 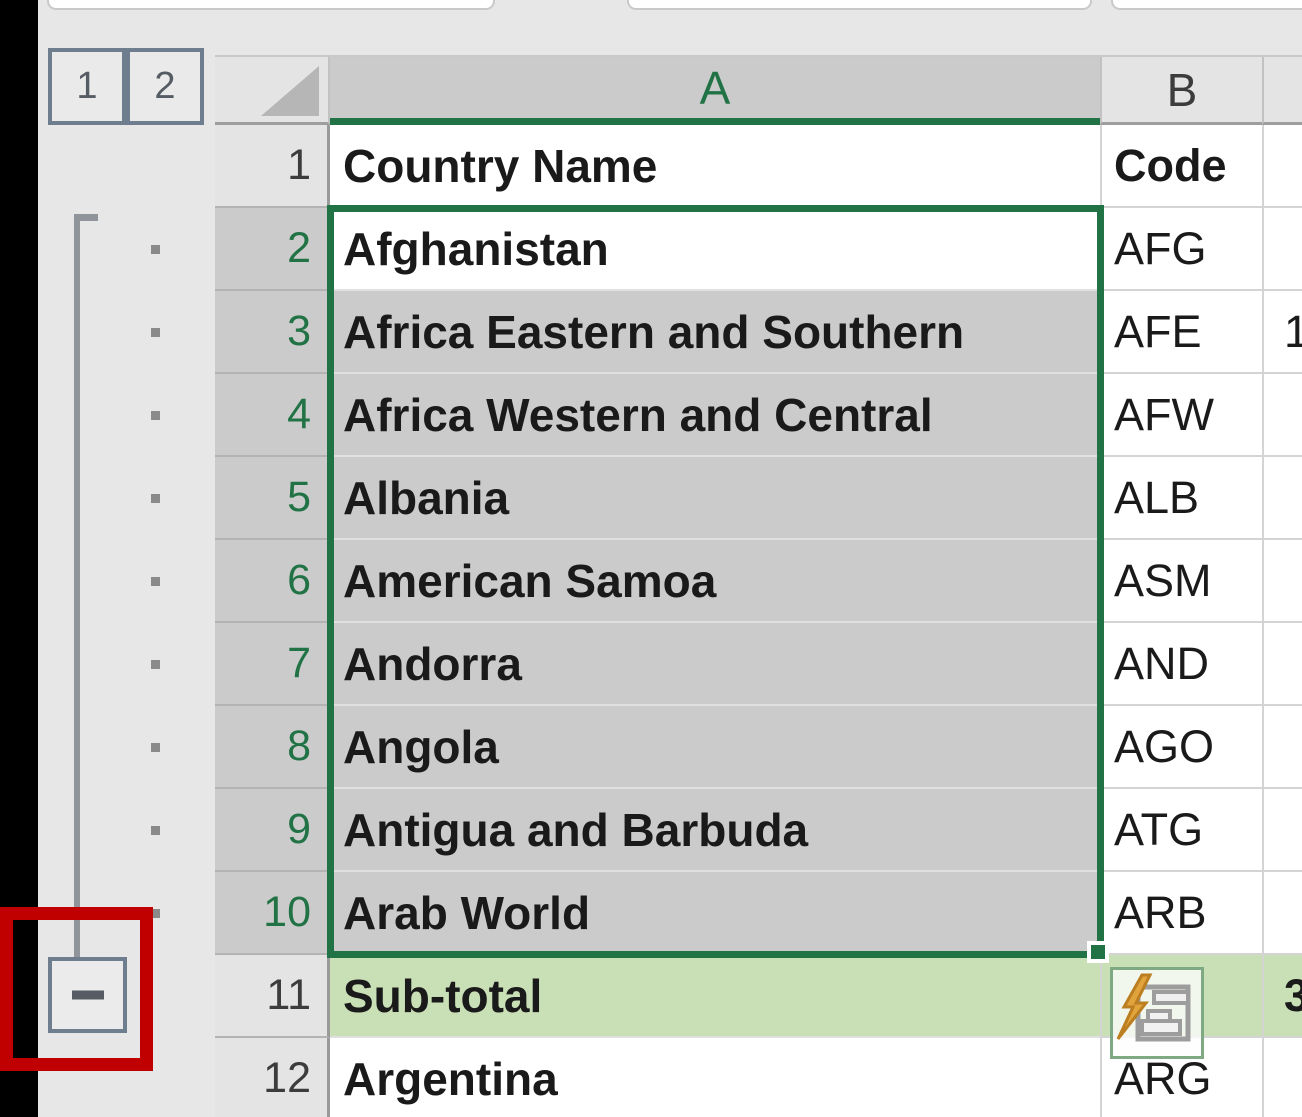 What do you see at coordinates (1181, 332) in the screenshot?
I see `cell-b3: AFE` at bounding box center [1181, 332].